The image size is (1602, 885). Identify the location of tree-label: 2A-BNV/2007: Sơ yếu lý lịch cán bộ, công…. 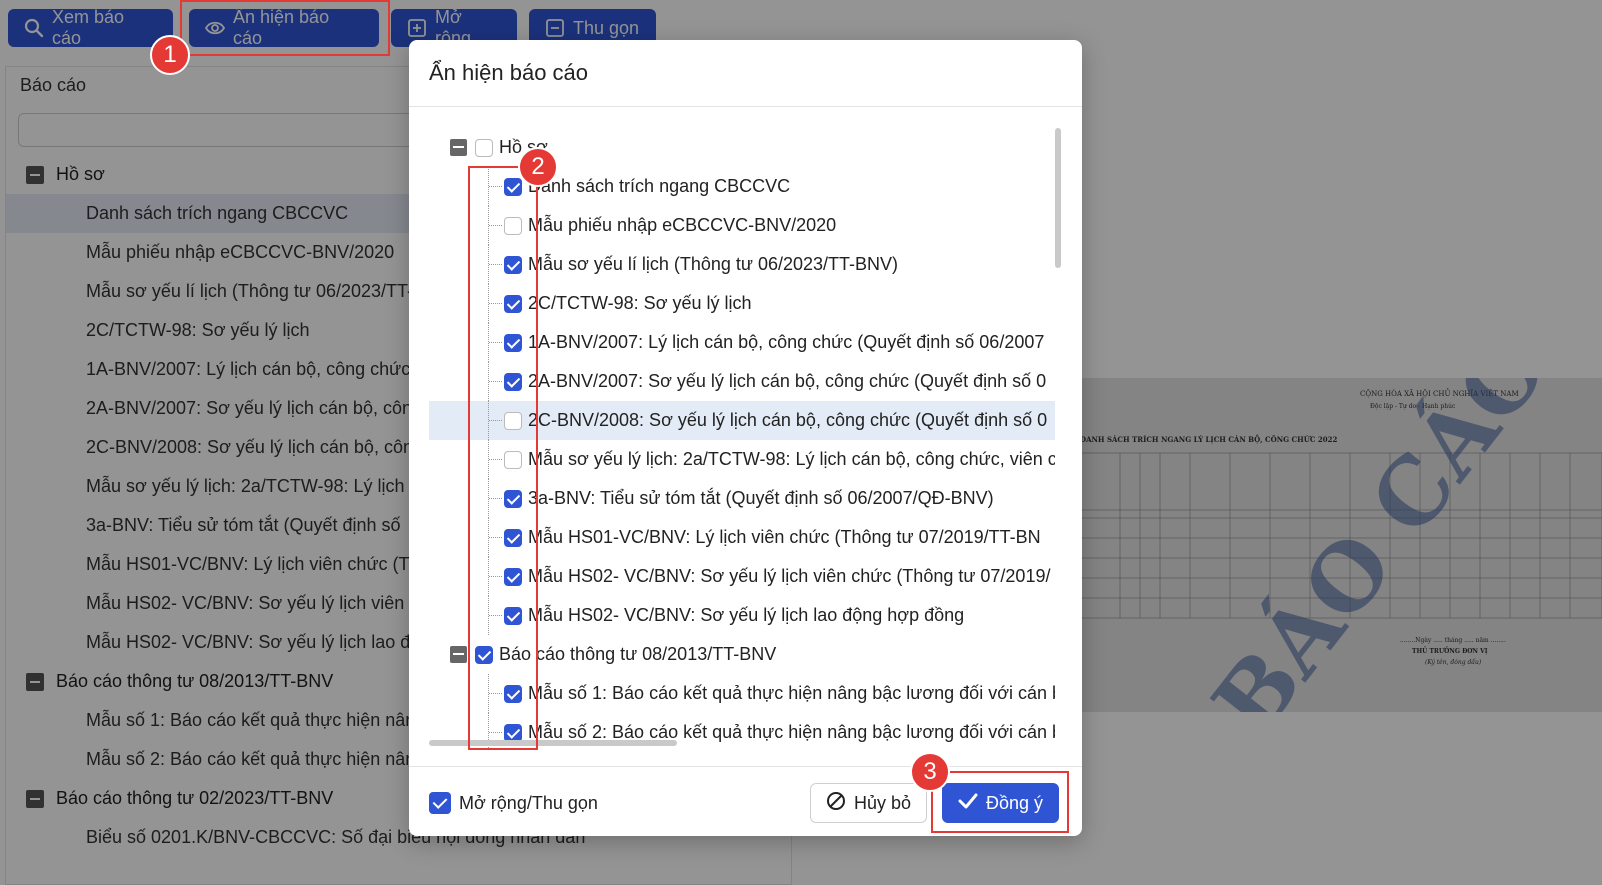
(787, 381).